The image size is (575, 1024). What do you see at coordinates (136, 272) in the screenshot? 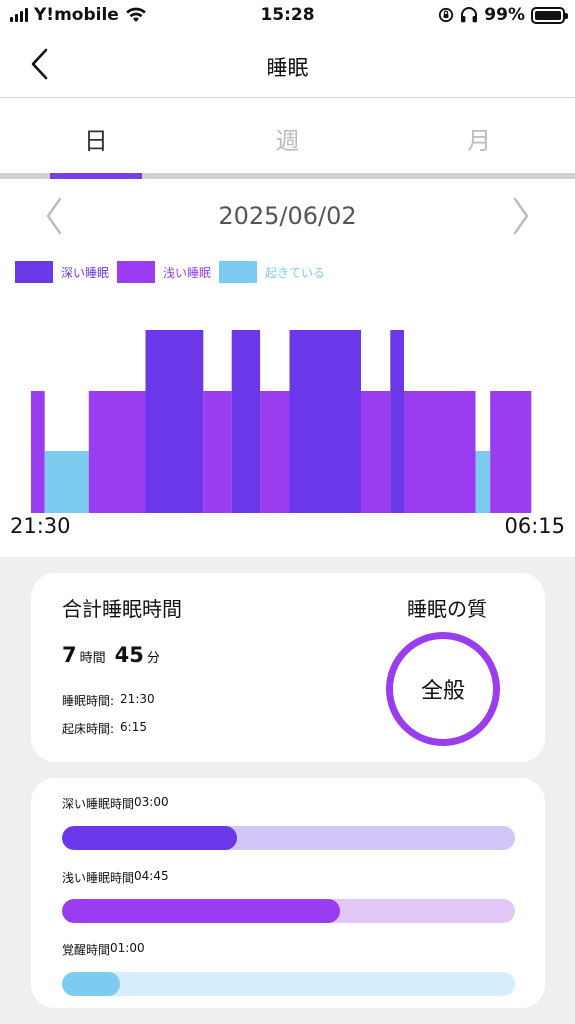
I see `legend-swatch-light` at bounding box center [136, 272].